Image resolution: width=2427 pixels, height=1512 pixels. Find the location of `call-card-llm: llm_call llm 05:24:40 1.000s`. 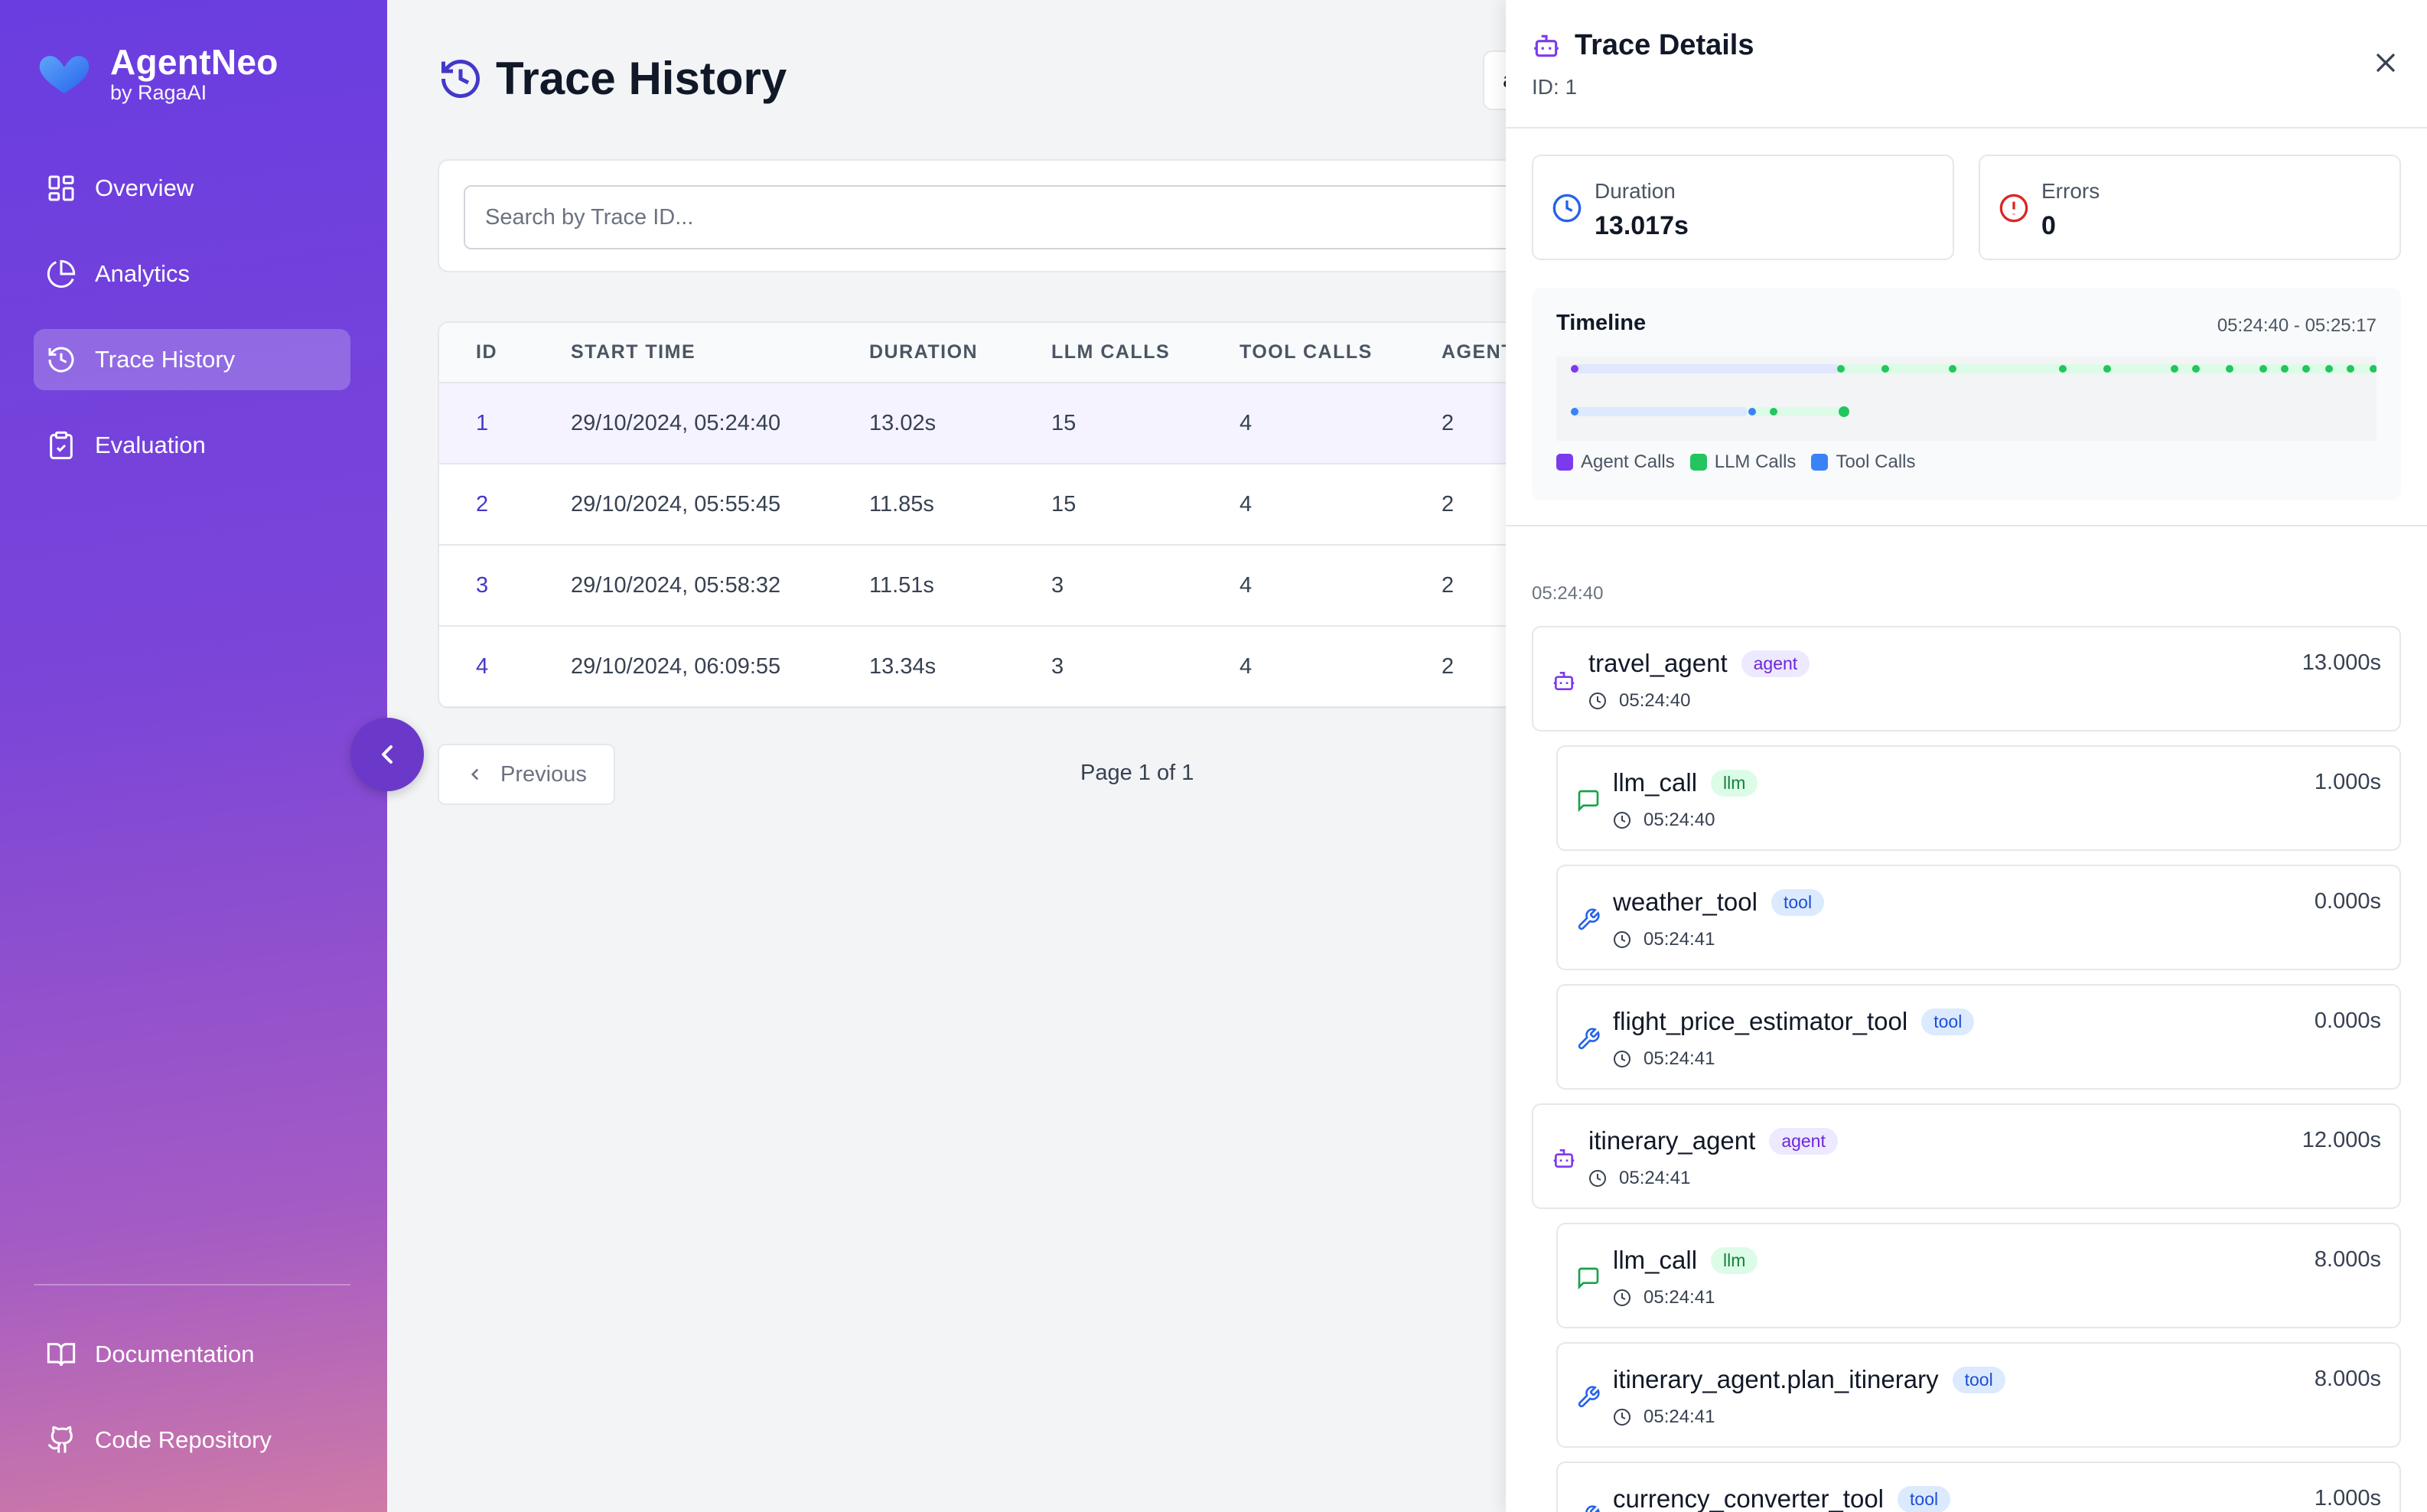

call-card-llm: llm_call llm 05:24:40 1.000s is located at coordinates (1979, 798).